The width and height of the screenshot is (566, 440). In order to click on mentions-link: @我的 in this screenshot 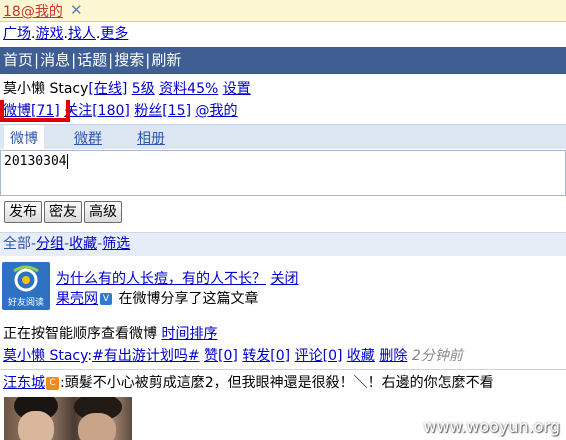, I will do `click(217, 111)`.